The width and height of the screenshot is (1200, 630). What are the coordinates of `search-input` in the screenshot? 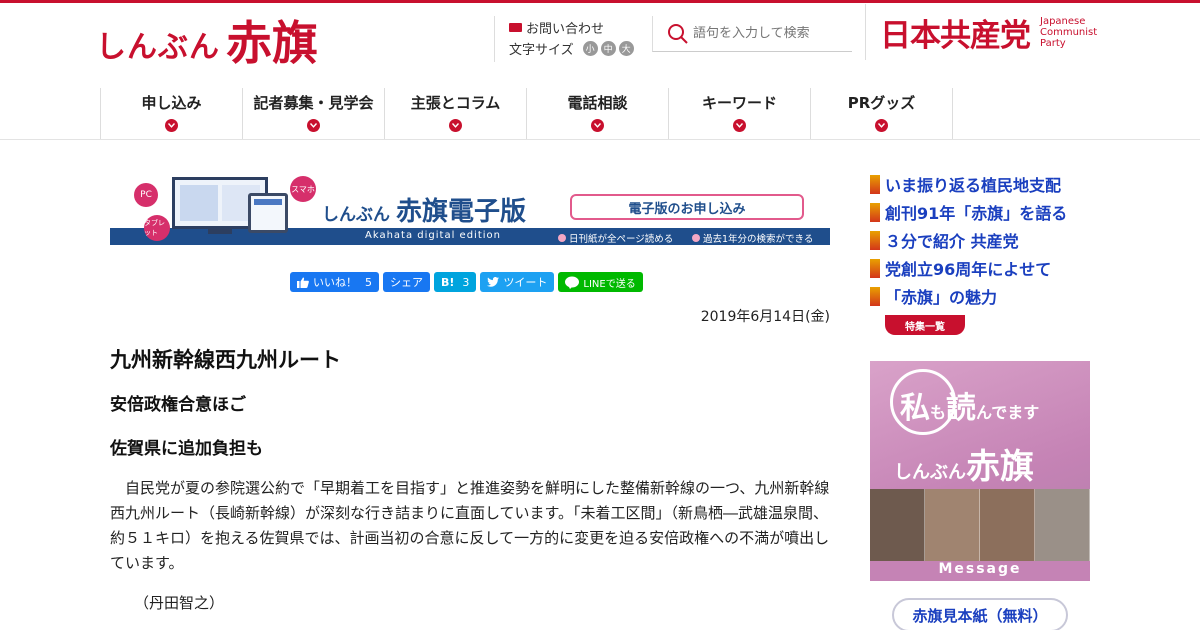 It's located at (772, 33).